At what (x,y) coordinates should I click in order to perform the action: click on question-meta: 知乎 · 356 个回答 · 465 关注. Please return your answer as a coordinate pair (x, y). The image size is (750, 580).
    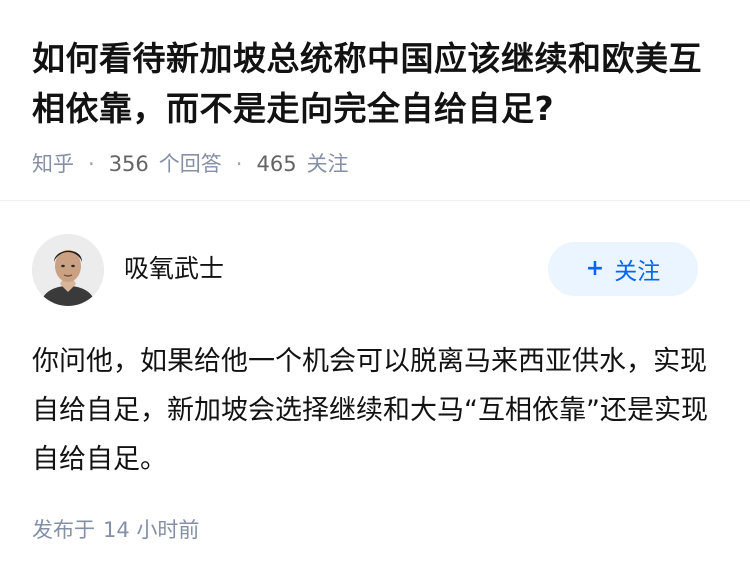
    Looking at the image, I should click on (377, 164).